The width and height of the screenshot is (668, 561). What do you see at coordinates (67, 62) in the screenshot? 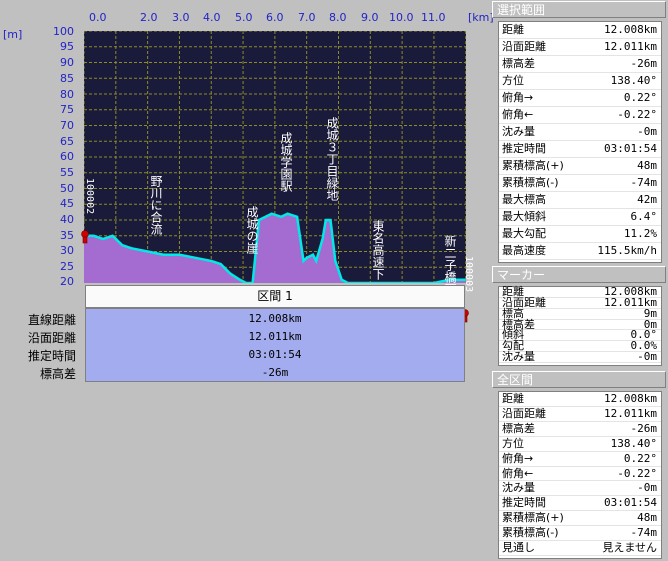
I see `y-tick: 90` at bounding box center [67, 62].